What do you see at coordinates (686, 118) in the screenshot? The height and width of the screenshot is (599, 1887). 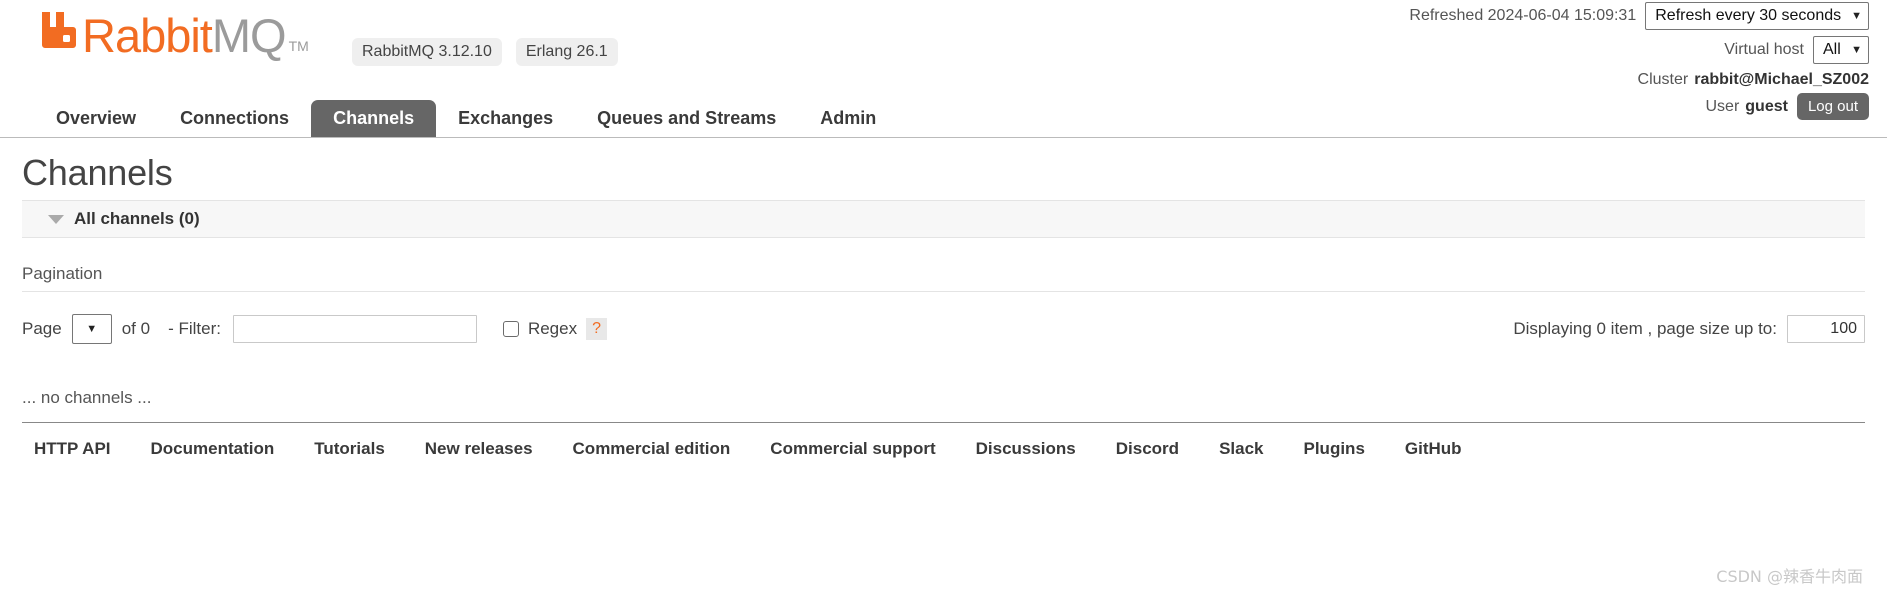 I see `tab-queues-and-streams: Queues and Streams` at bounding box center [686, 118].